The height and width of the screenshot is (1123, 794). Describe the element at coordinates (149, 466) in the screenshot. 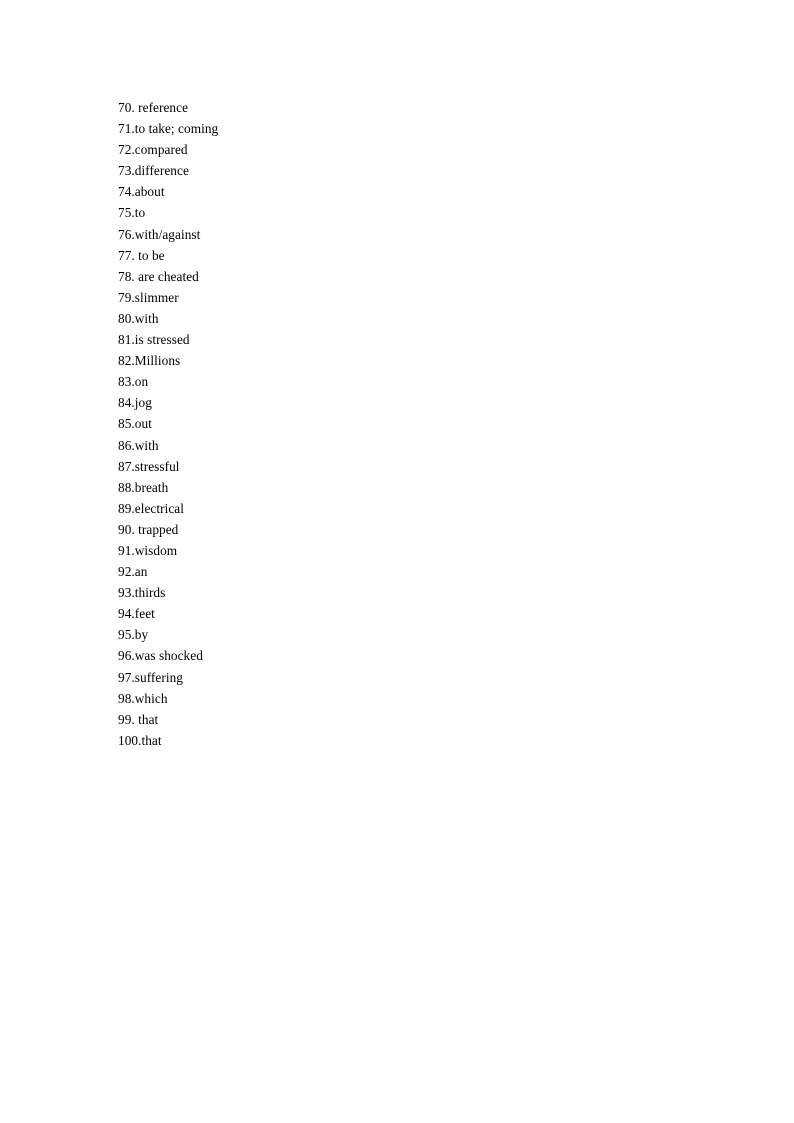

I see `answer-line: 87.stressful` at that location.